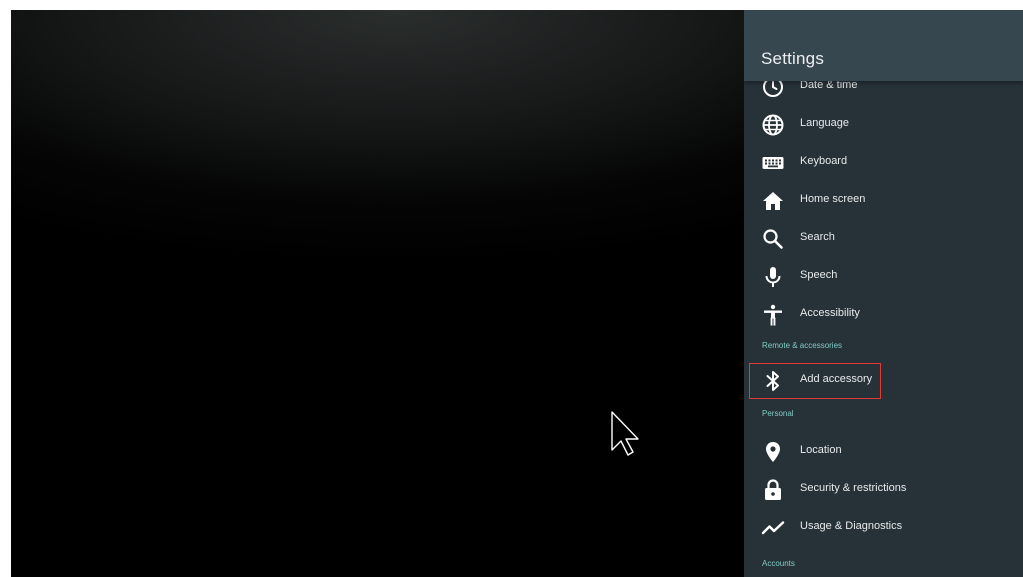 This screenshot has height=577, width=1023. What do you see at coordinates (833, 199) in the screenshot?
I see `menu-item-label: Home screen` at bounding box center [833, 199].